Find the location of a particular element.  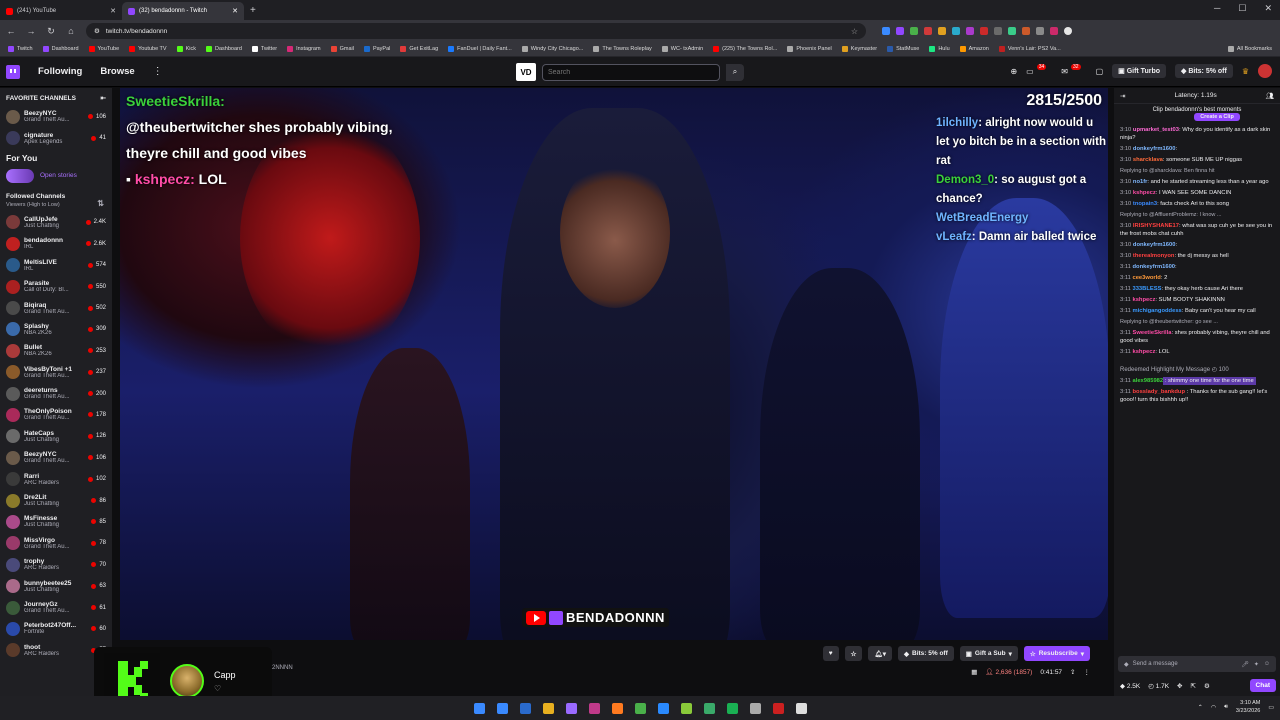

sidebar-channel-item: Biqiraq Grand Theft Au... 502 is located at coordinates (56, 307).